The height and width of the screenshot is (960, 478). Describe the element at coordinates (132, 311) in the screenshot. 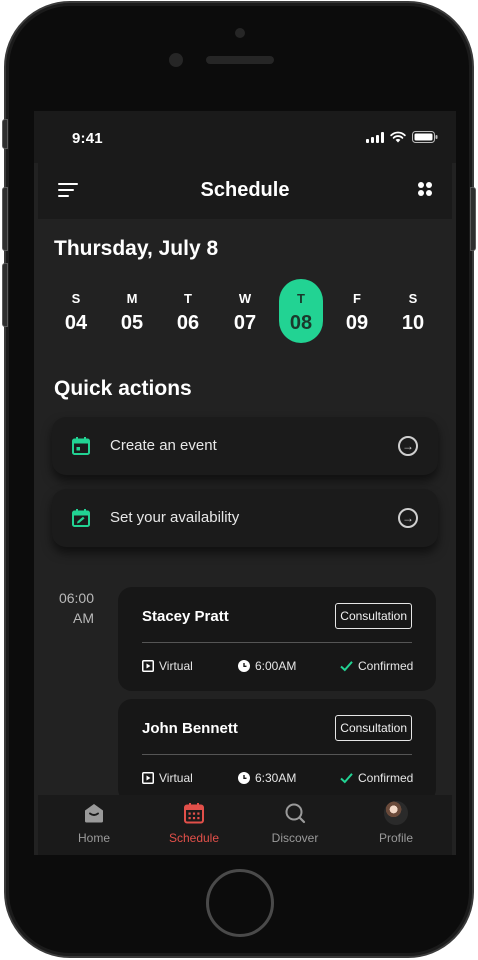

I see `day-mon: M 05` at that location.